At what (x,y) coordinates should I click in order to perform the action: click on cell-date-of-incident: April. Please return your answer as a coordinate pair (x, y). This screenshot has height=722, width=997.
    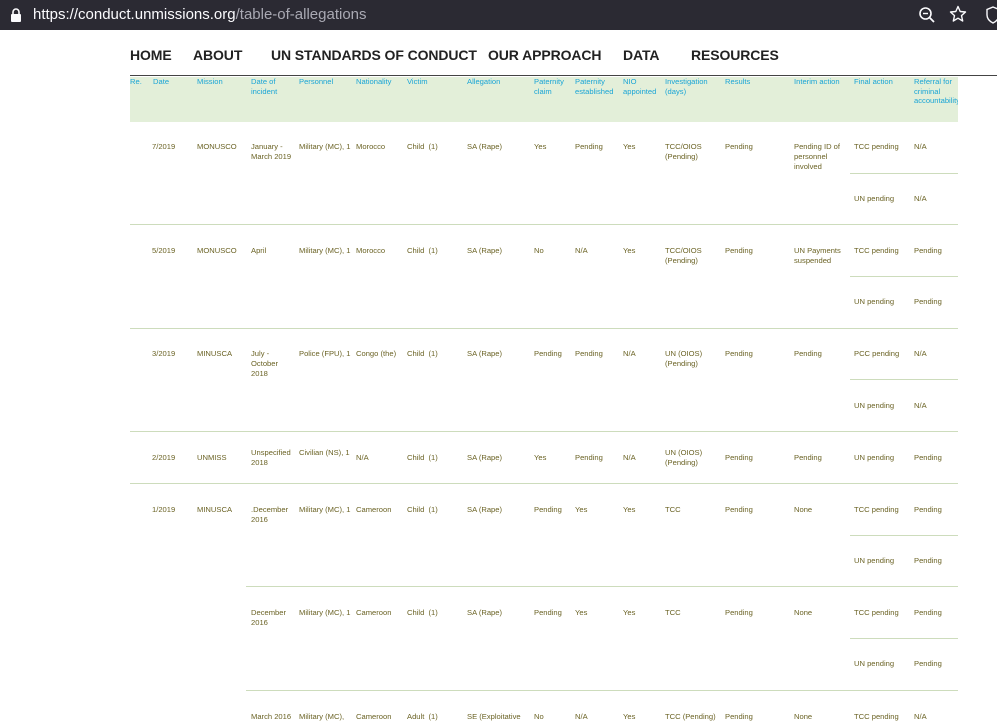
    Looking at the image, I should click on (259, 250).